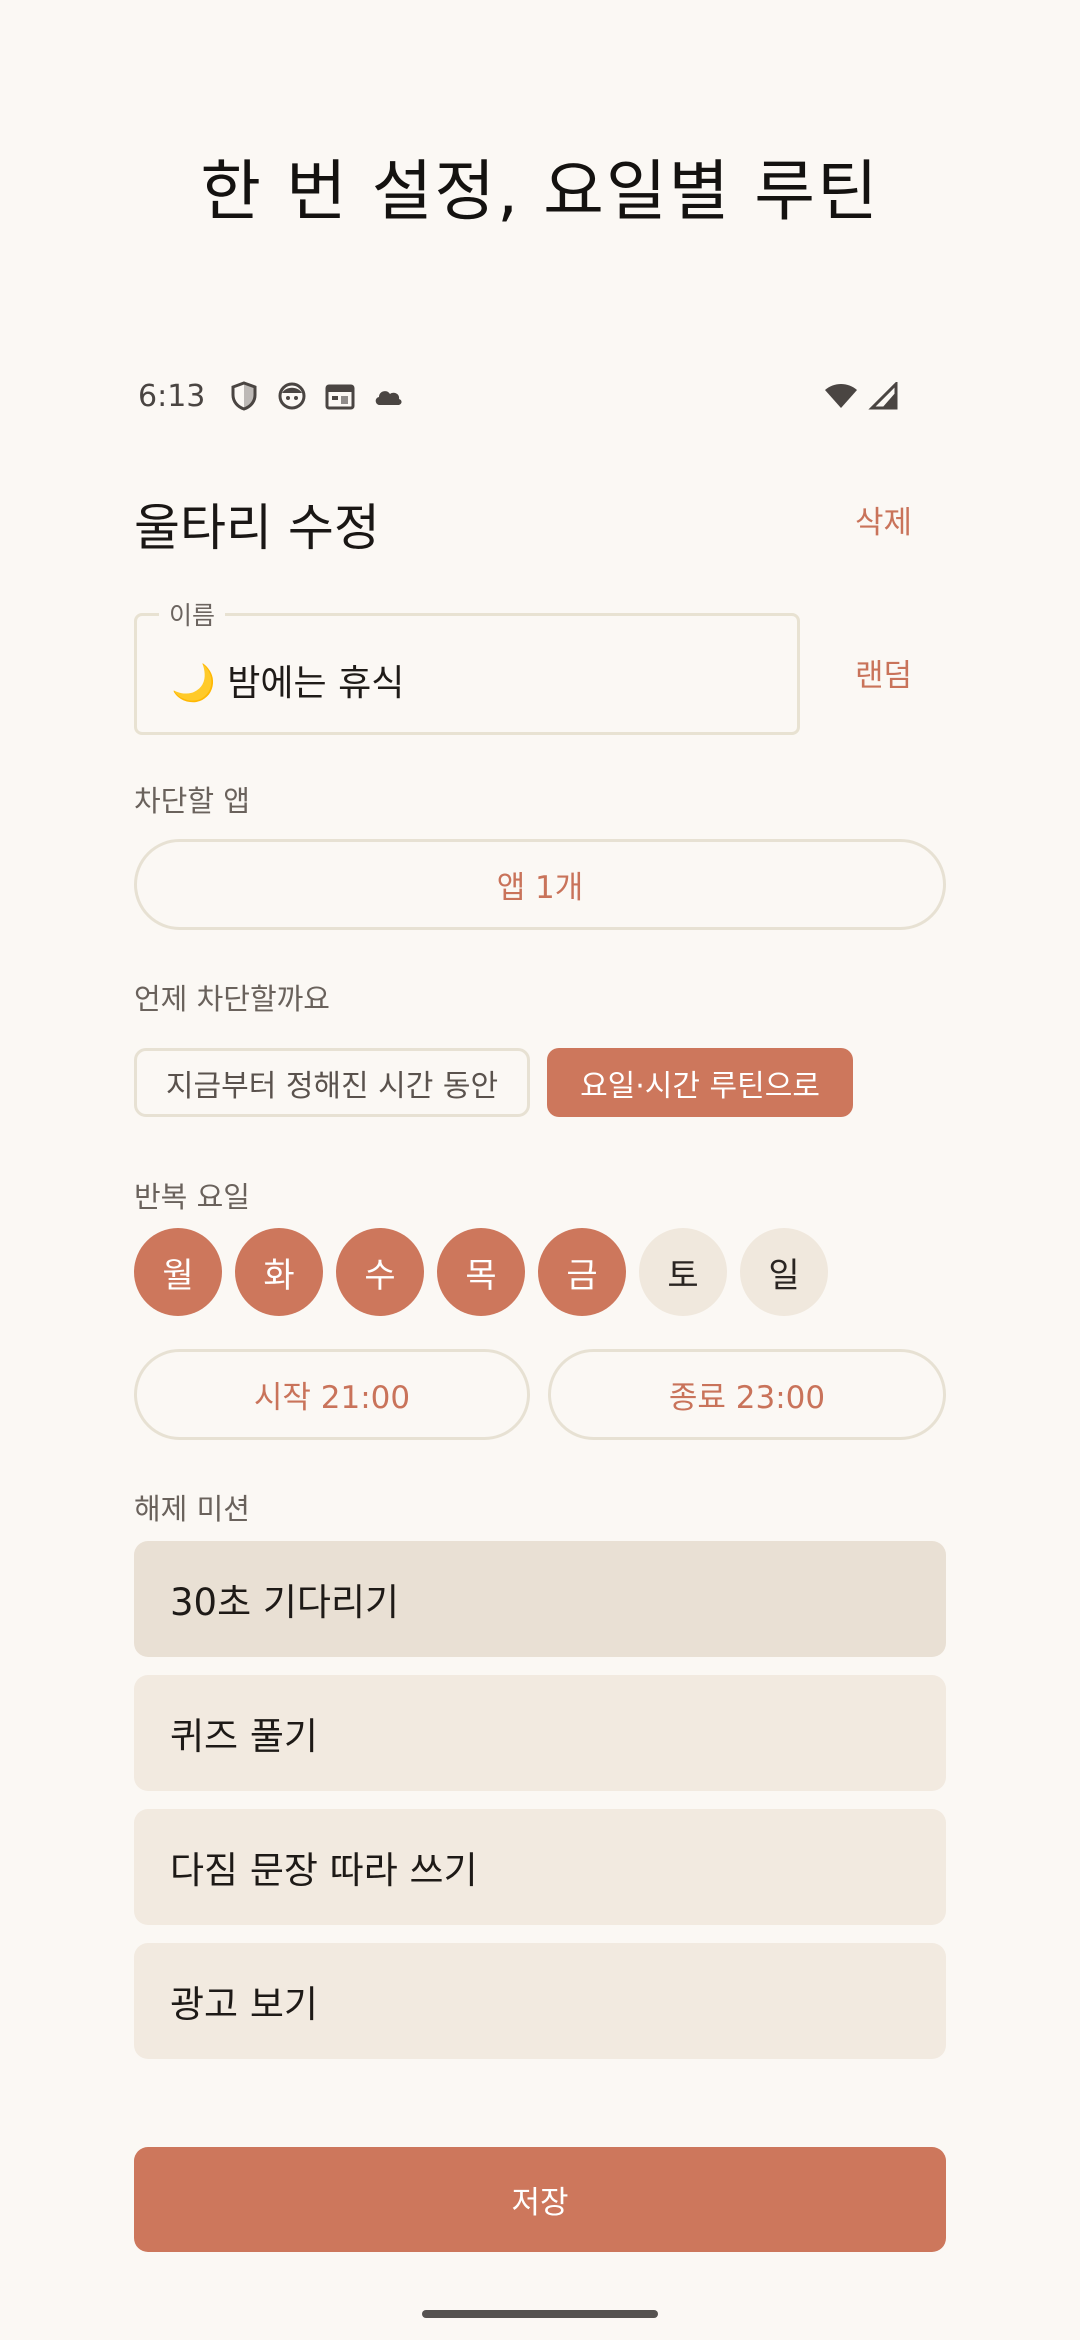 This screenshot has height=2340, width=1080. Describe the element at coordinates (883, 519) in the screenshot. I see `delete-button: 삭제` at that location.